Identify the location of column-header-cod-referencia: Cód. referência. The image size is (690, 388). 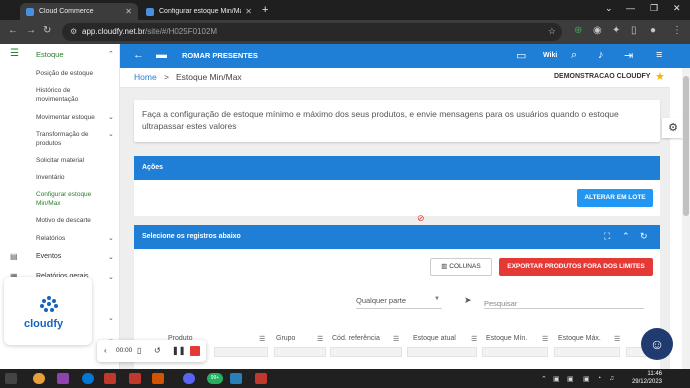
(356, 338).